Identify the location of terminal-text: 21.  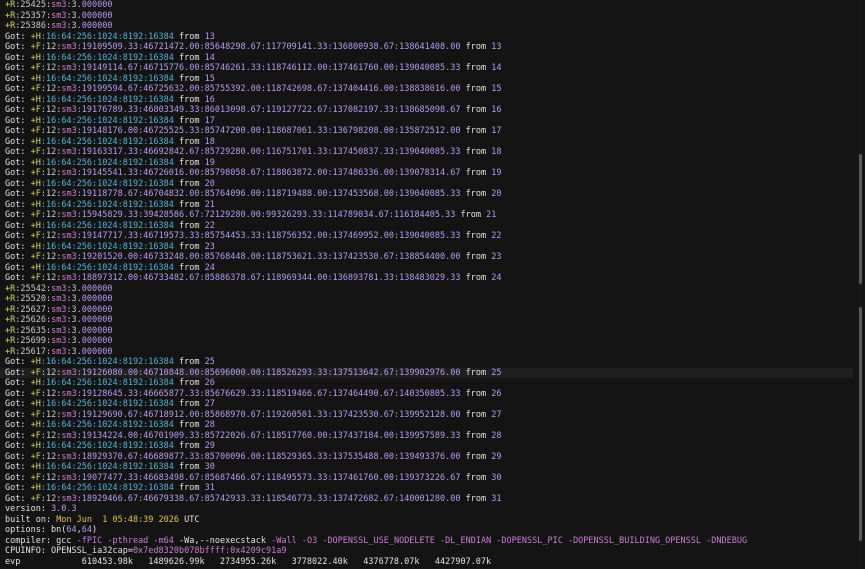
(491, 215).